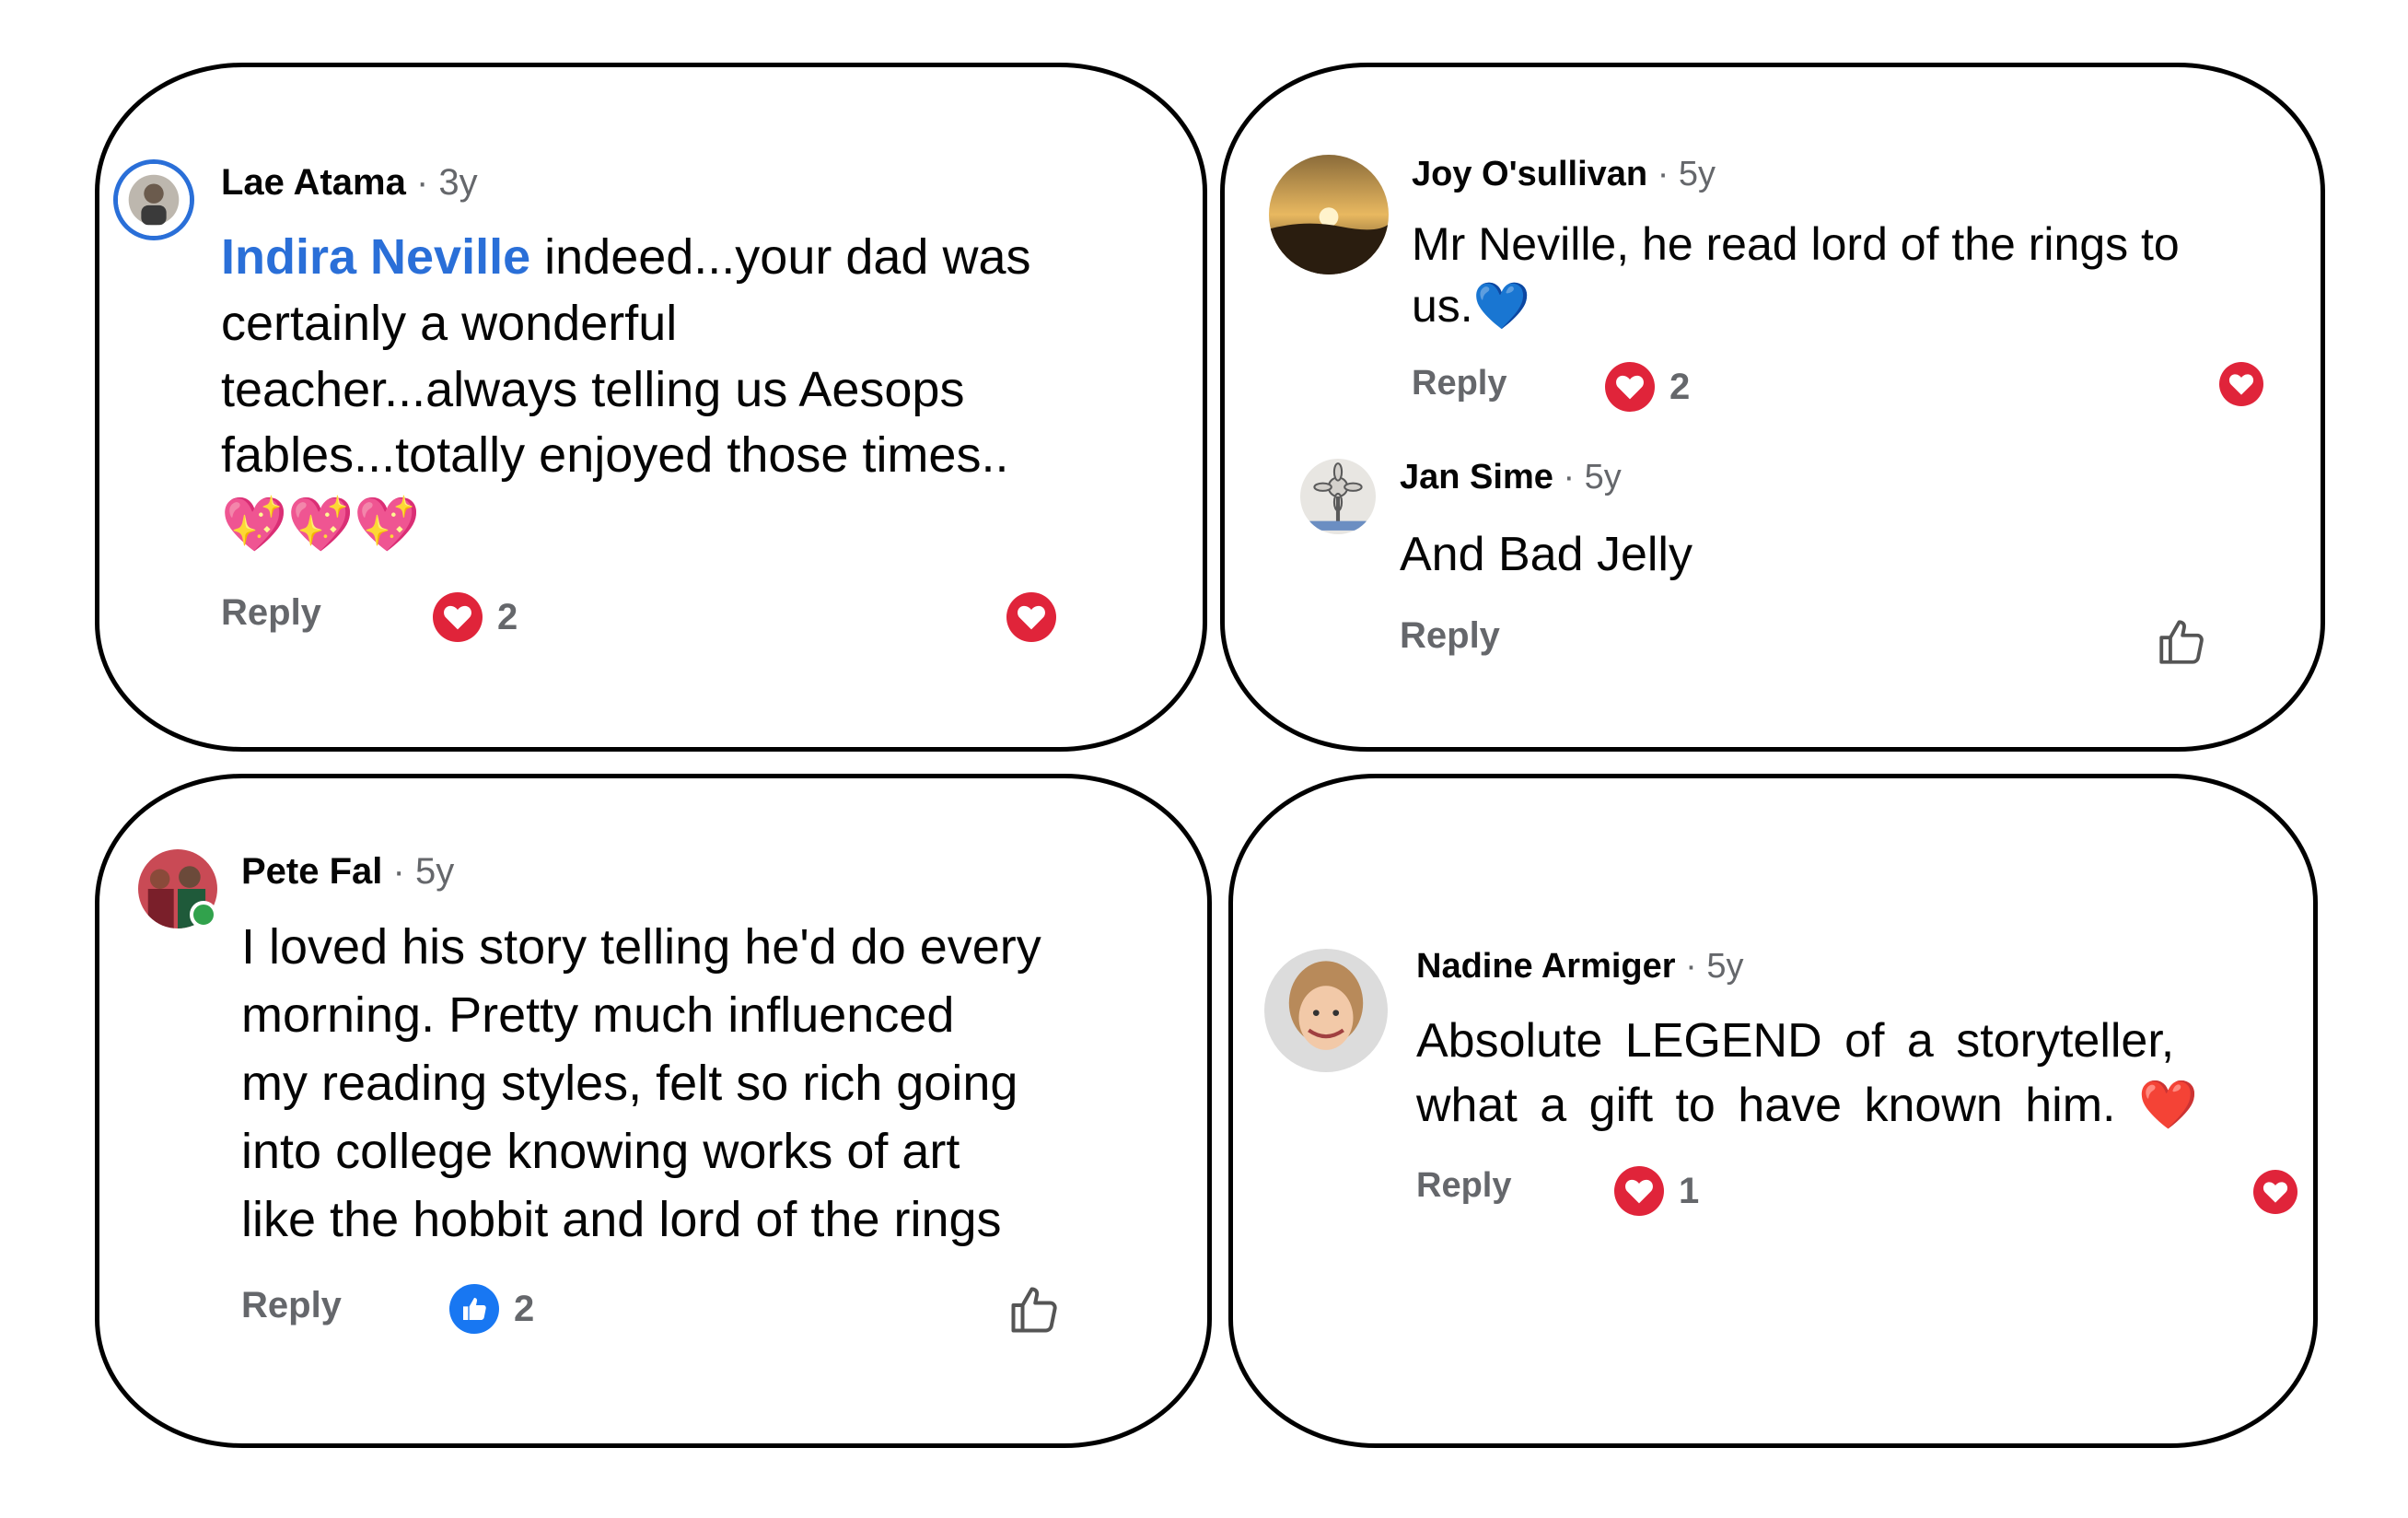 The image size is (2408, 1518). Describe the element at coordinates (1546, 966) in the screenshot. I see `author-name: Nadine Armiger` at that location.